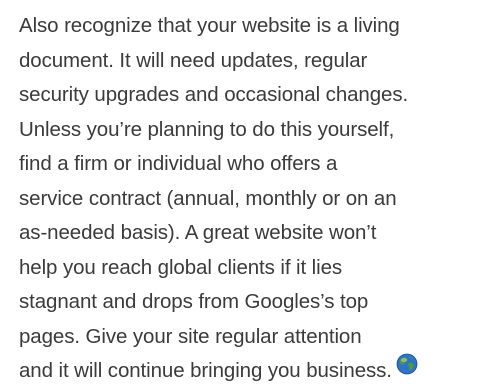  What do you see at coordinates (407, 369) in the screenshot?
I see `globe-icon` at bounding box center [407, 369].